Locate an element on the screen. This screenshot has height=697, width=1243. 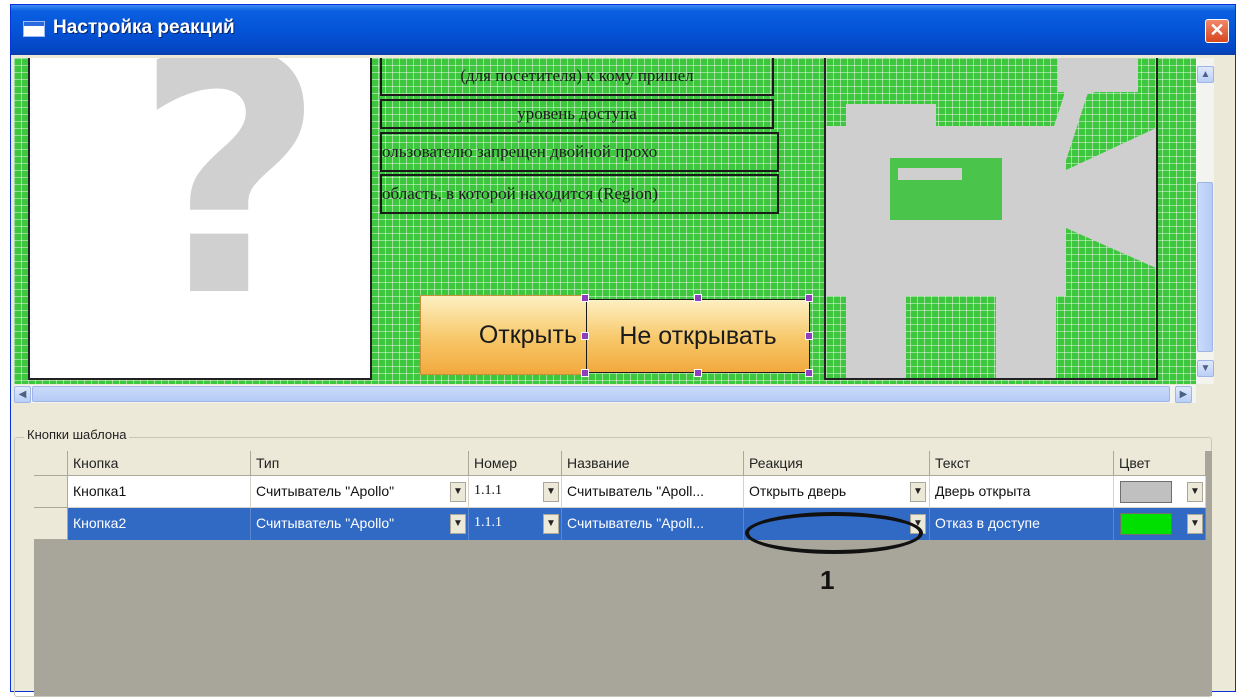
scroll-left-icon: ◀ is located at coordinates (22, 394).